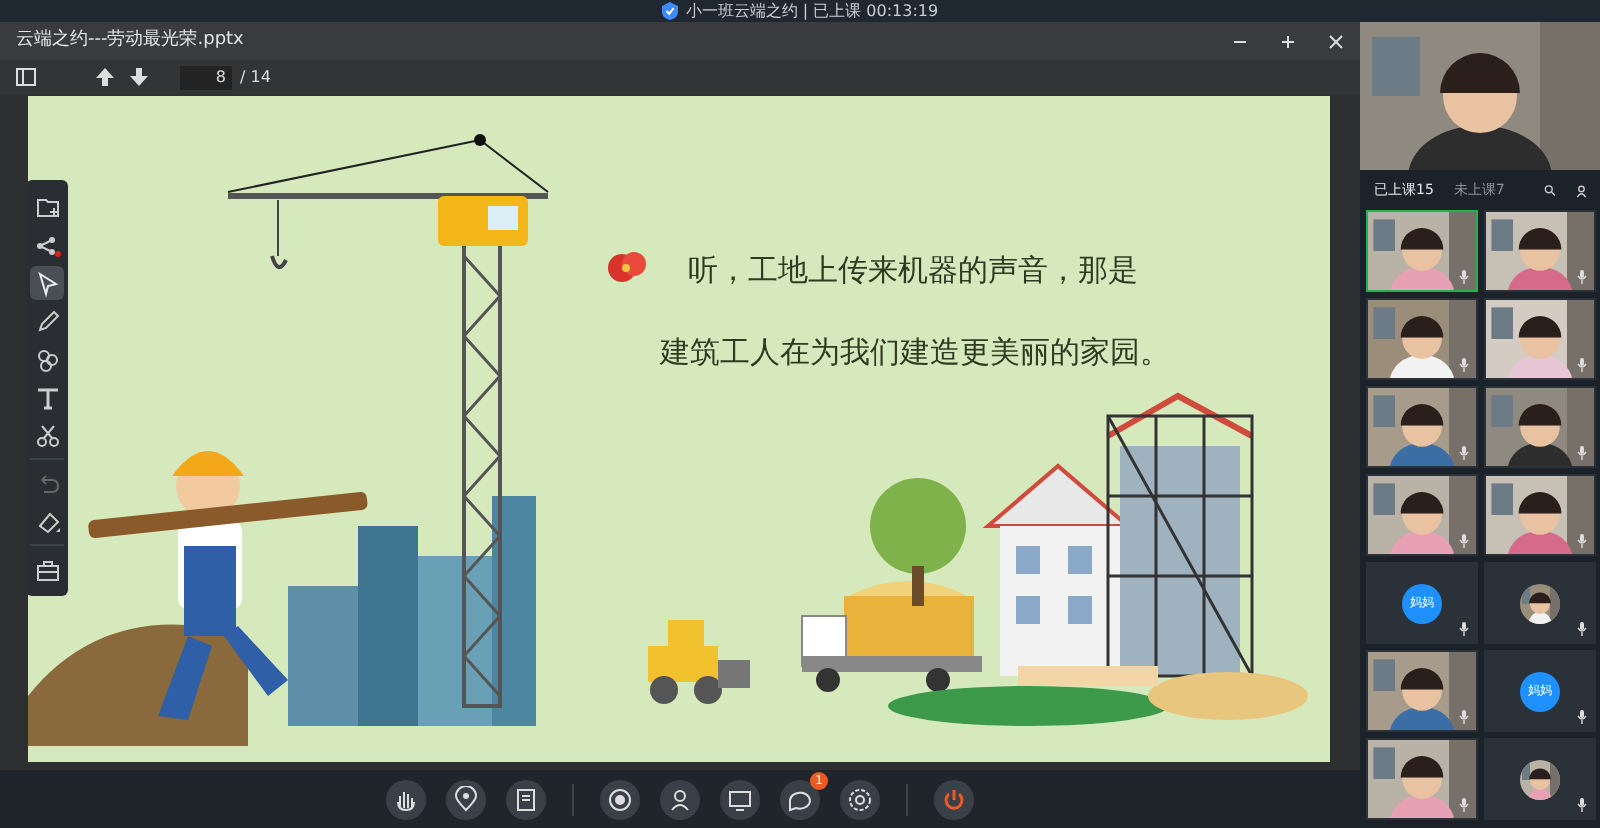 This screenshot has width=1600, height=828. Describe the element at coordinates (139, 77) in the screenshot. I see `arrow-down-icon` at that location.